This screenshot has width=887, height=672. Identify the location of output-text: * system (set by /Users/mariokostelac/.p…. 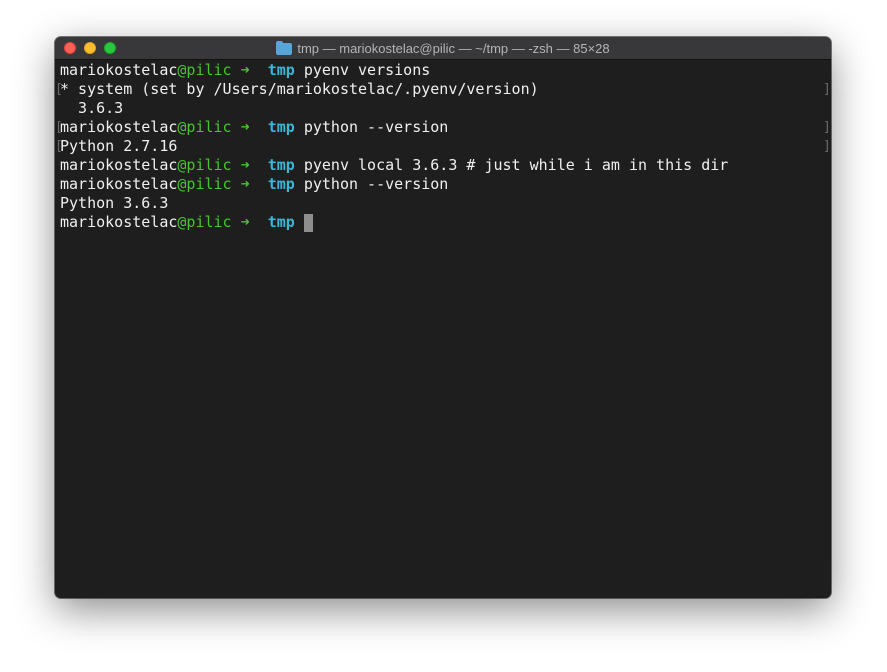
(299, 89).